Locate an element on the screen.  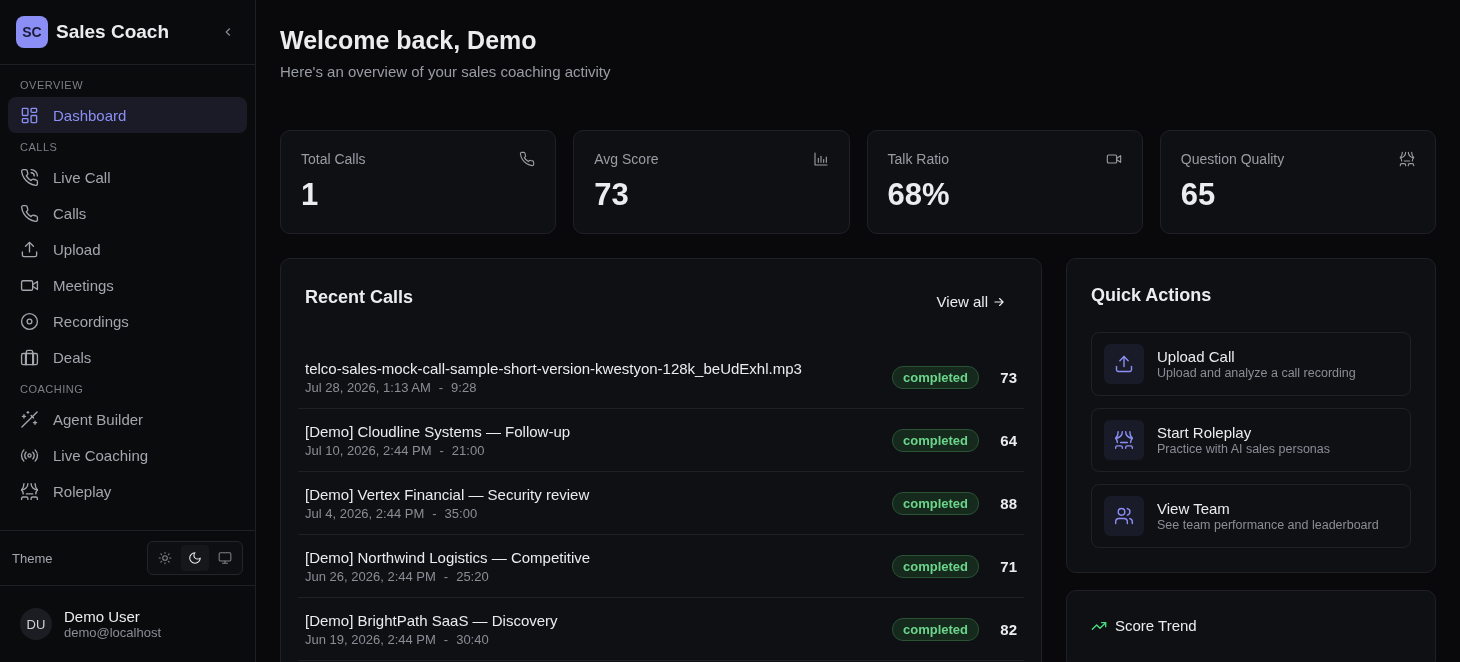
call-score: 82 is located at coordinates (1008, 629).